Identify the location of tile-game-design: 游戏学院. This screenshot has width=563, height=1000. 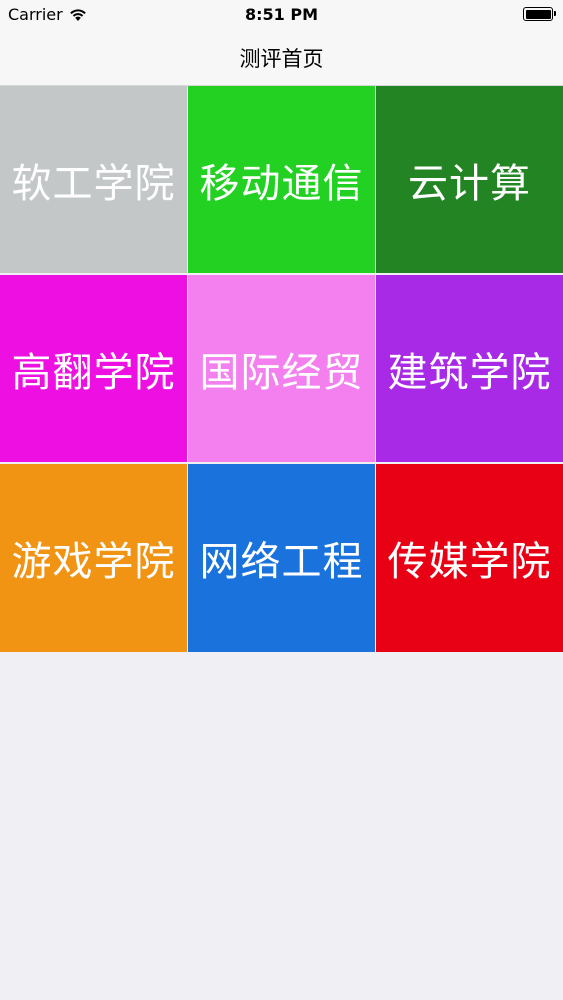
(93, 558).